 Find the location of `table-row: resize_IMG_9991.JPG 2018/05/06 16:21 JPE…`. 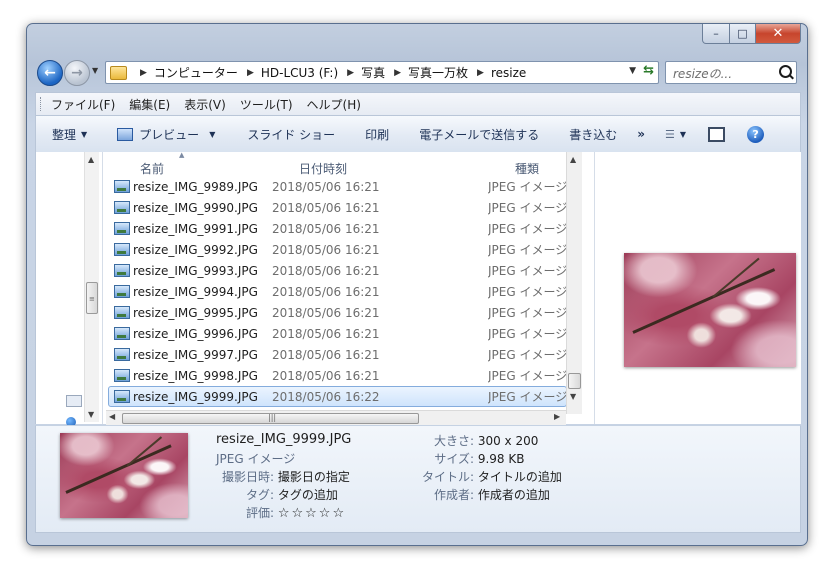

table-row: resize_IMG_9991.JPG 2018/05/06 16:21 JPE… is located at coordinates (338, 228).